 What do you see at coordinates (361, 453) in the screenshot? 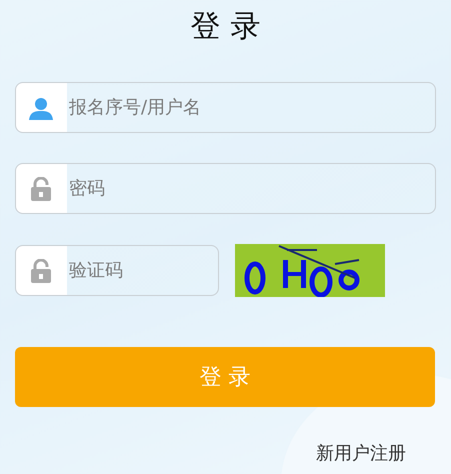
I see `register-link: 新用户注册` at bounding box center [361, 453].